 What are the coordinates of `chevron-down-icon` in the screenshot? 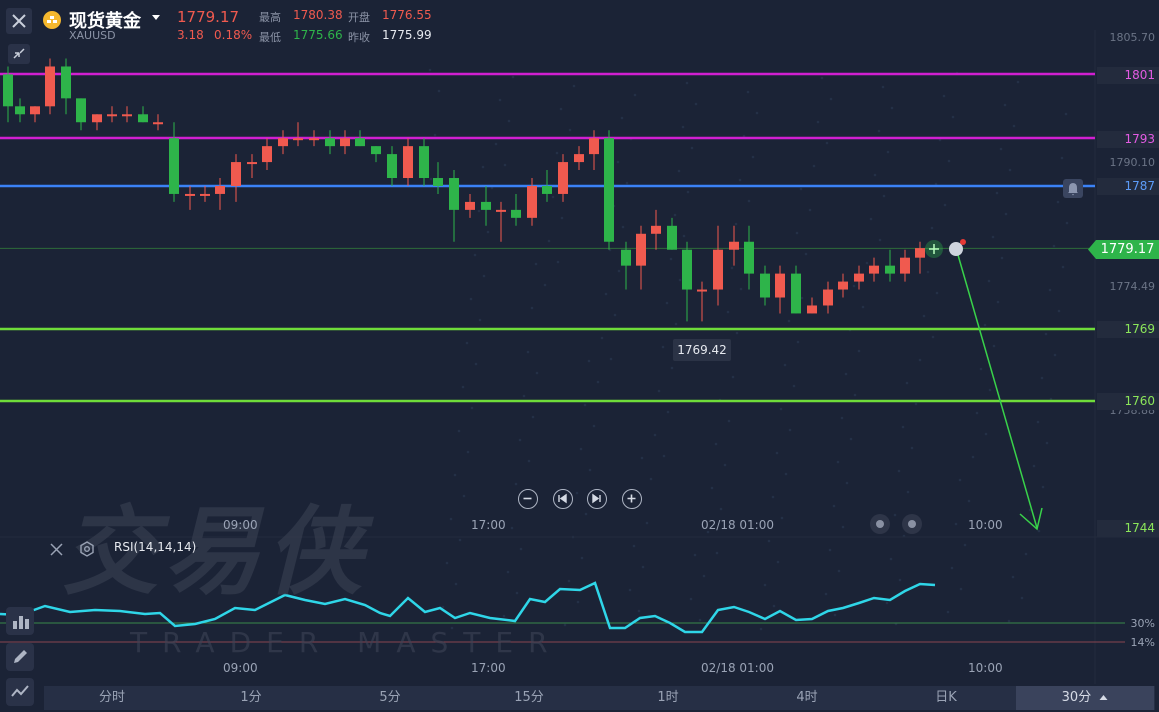 It's located at (156, 18).